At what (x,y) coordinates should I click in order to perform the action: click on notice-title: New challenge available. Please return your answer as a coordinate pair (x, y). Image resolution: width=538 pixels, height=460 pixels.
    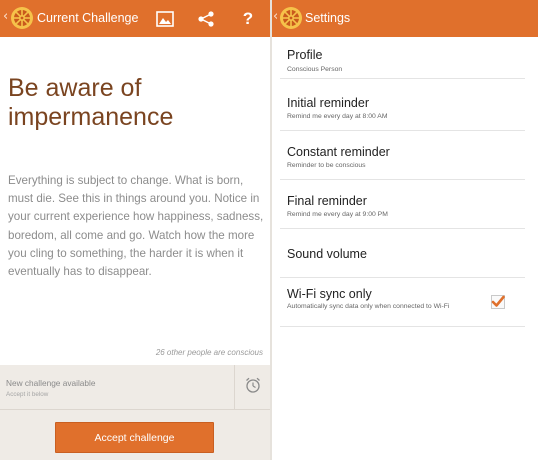
    Looking at the image, I should click on (51, 383).